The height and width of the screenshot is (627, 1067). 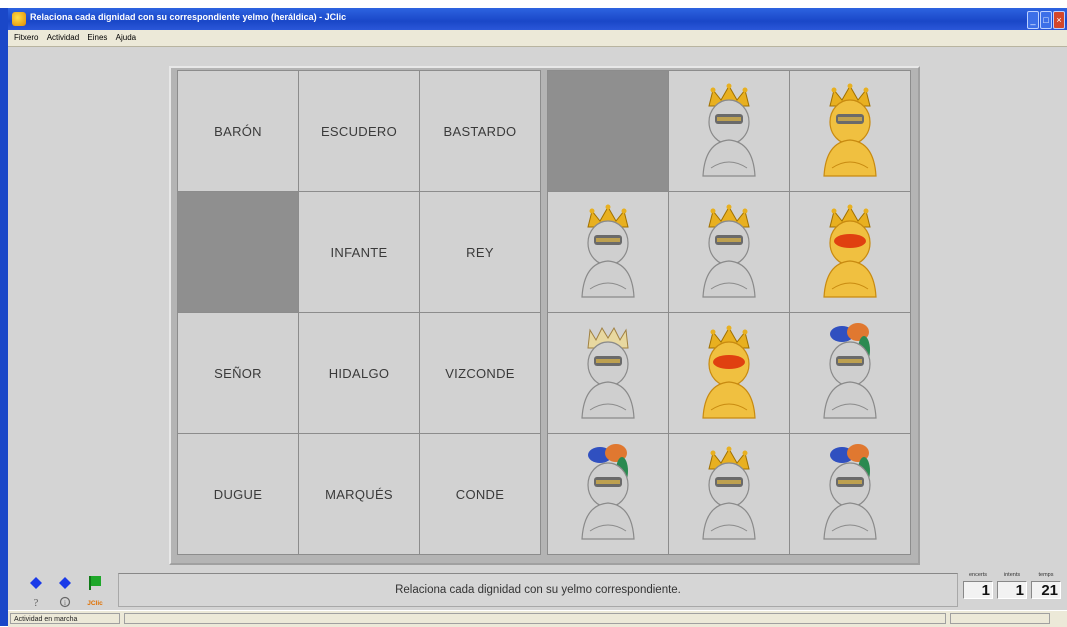 What do you see at coordinates (238, 373) in the screenshot?
I see `dignity-cell: SEÑOR` at bounding box center [238, 373].